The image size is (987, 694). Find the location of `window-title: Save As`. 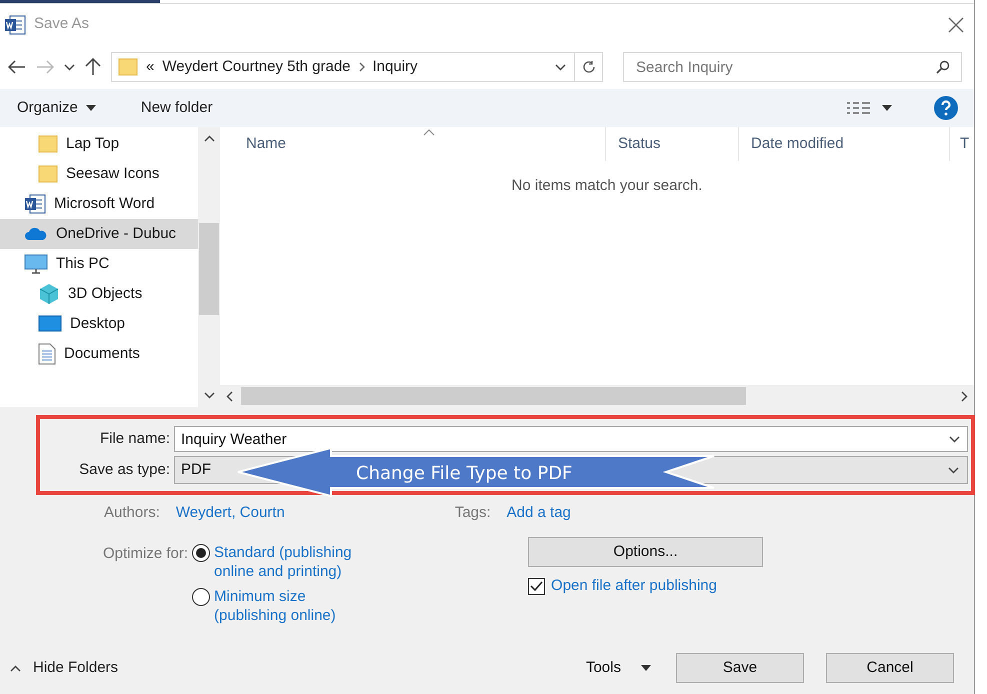

window-title: Save As is located at coordinates (62, 24).